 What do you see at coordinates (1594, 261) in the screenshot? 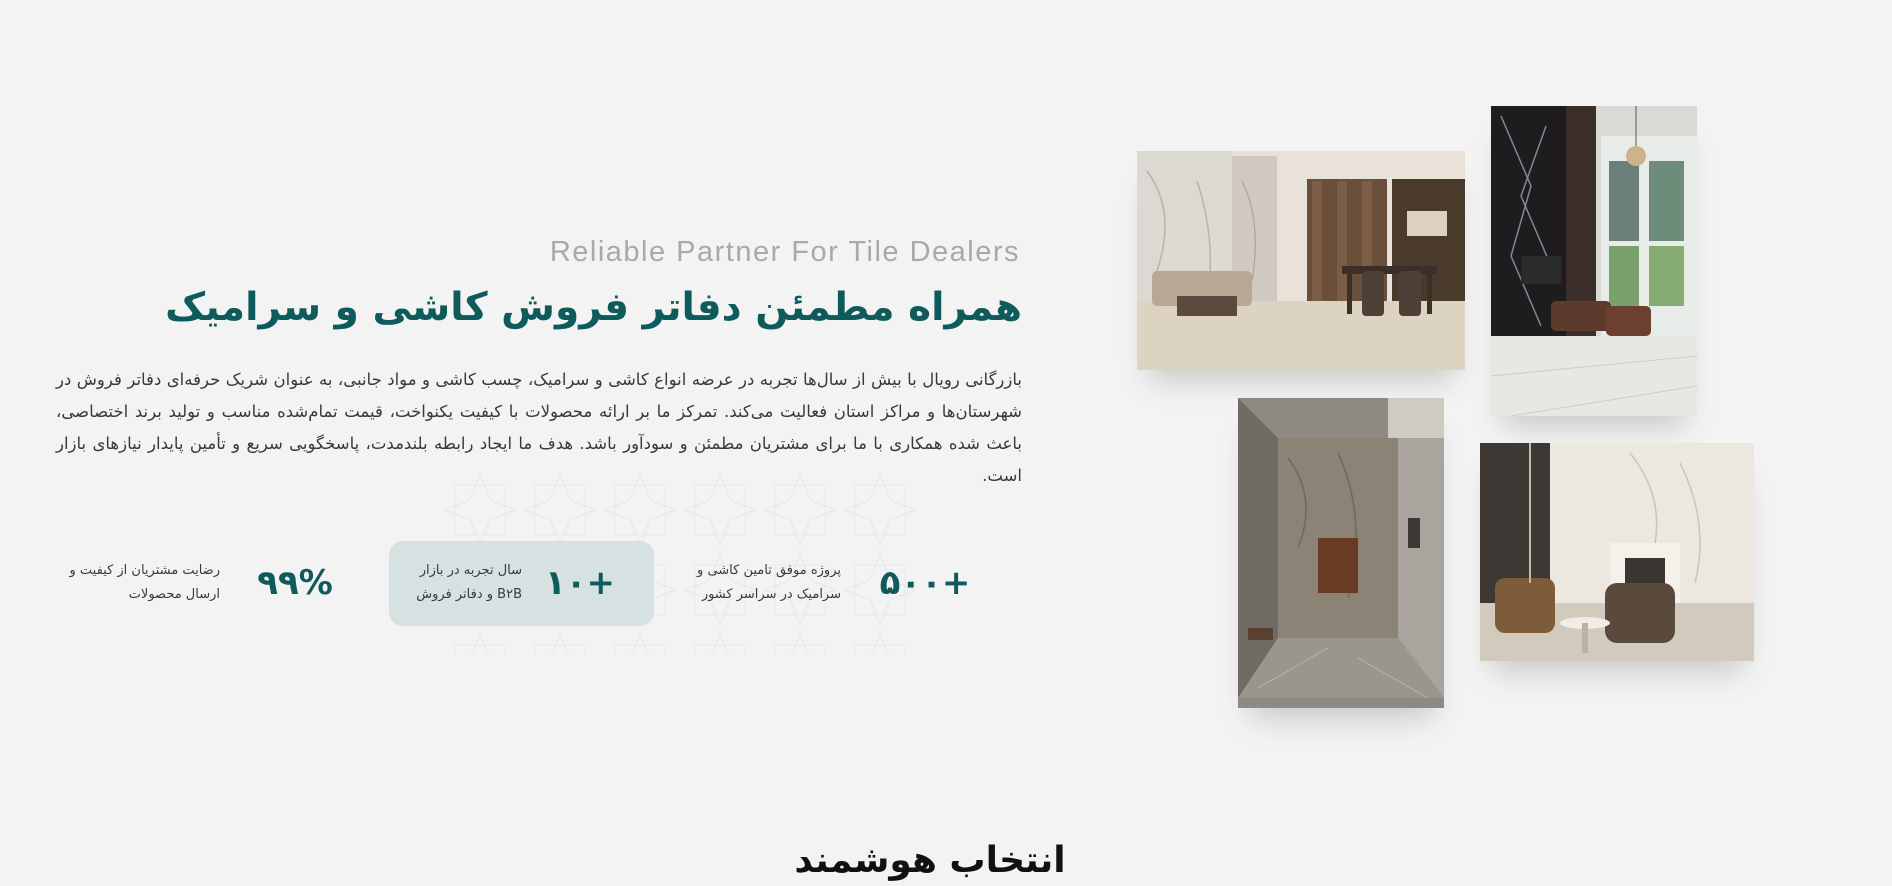
I see `black-marble-hall-photo` at bounding box center [1594, 261].